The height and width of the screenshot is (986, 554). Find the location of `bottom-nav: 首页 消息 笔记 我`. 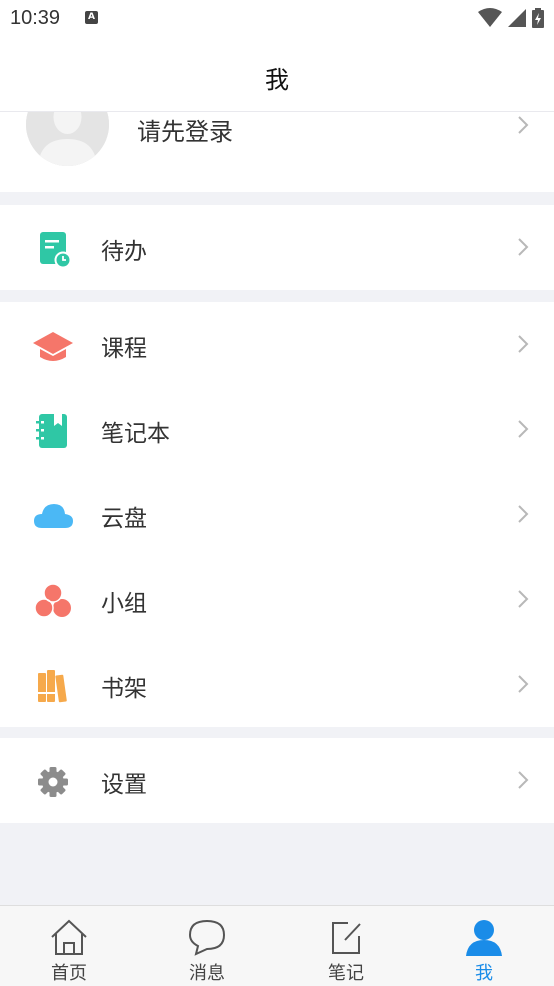

bottom-nav: 首页 消息 笔记 我 is located at coordinates (277, 945).